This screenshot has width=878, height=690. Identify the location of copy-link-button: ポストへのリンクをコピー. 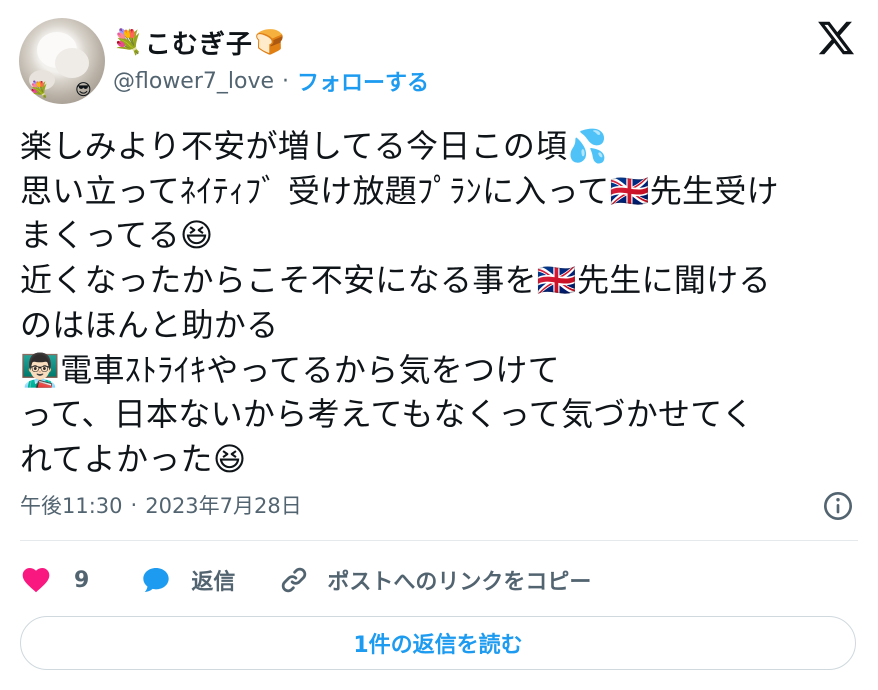
(435, 580).